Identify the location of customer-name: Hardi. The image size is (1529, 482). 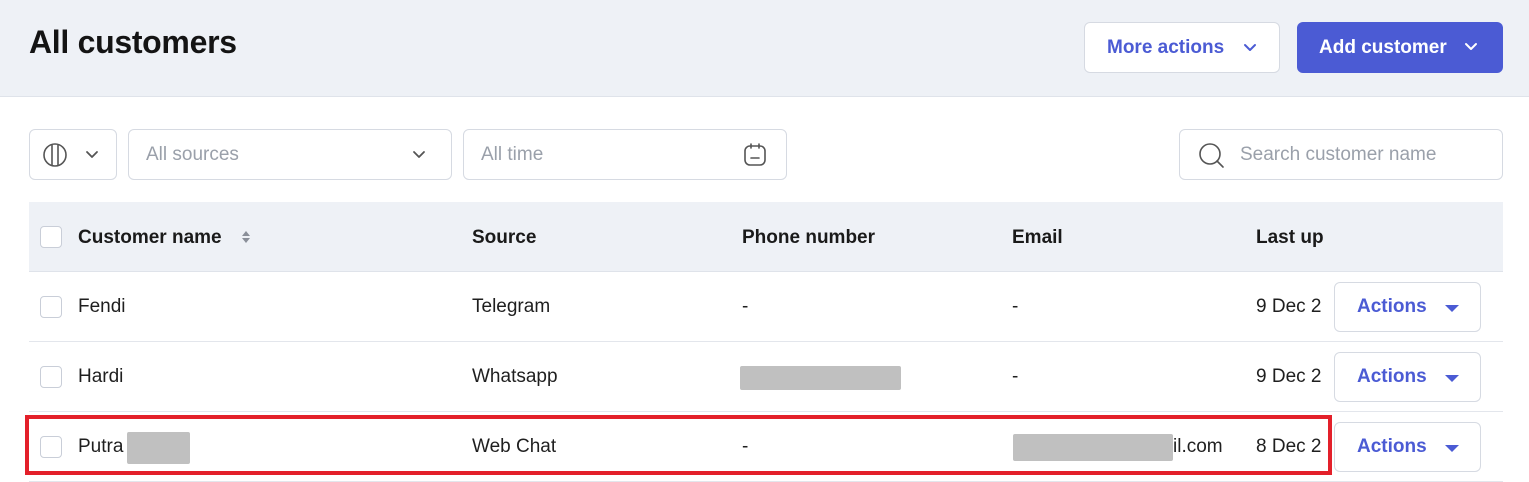
(101, 376).